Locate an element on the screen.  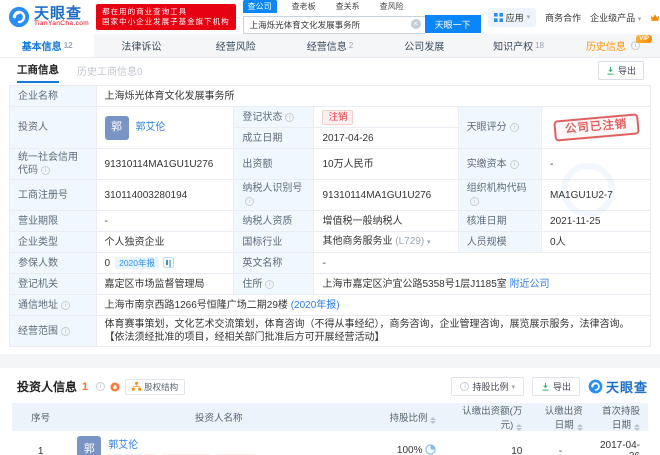
search-tab-company: 查公司 is located at coordinates (259, 6).